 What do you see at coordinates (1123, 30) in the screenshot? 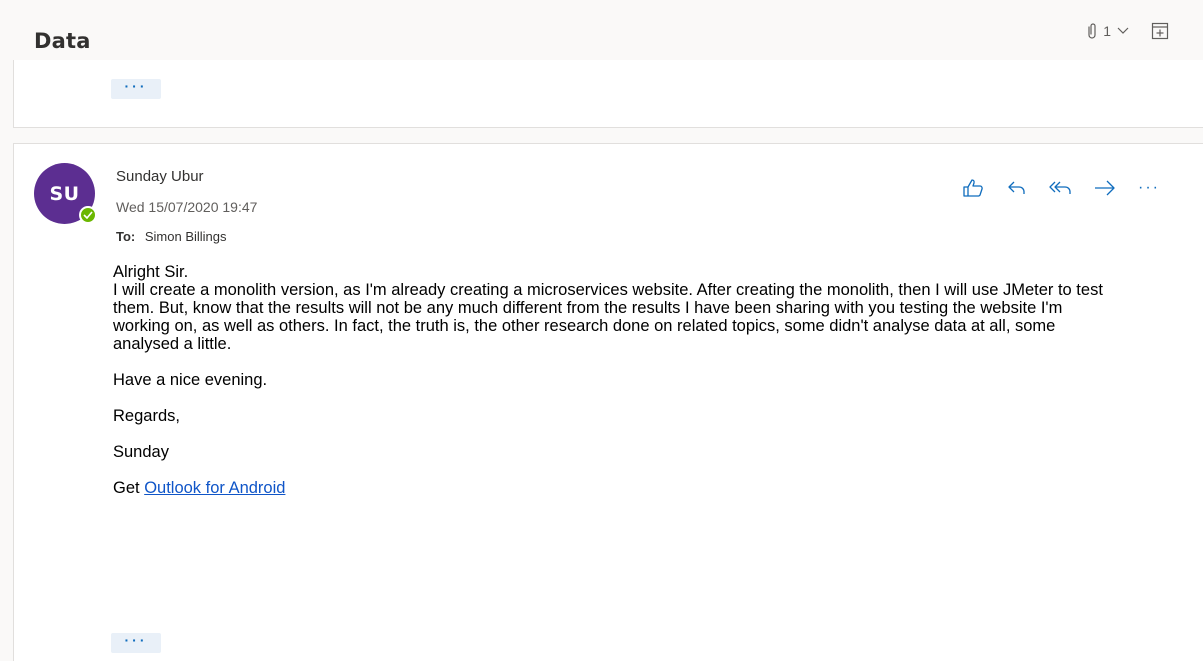
I see `chevron-down-icon` at bounding box center [1123, 30].